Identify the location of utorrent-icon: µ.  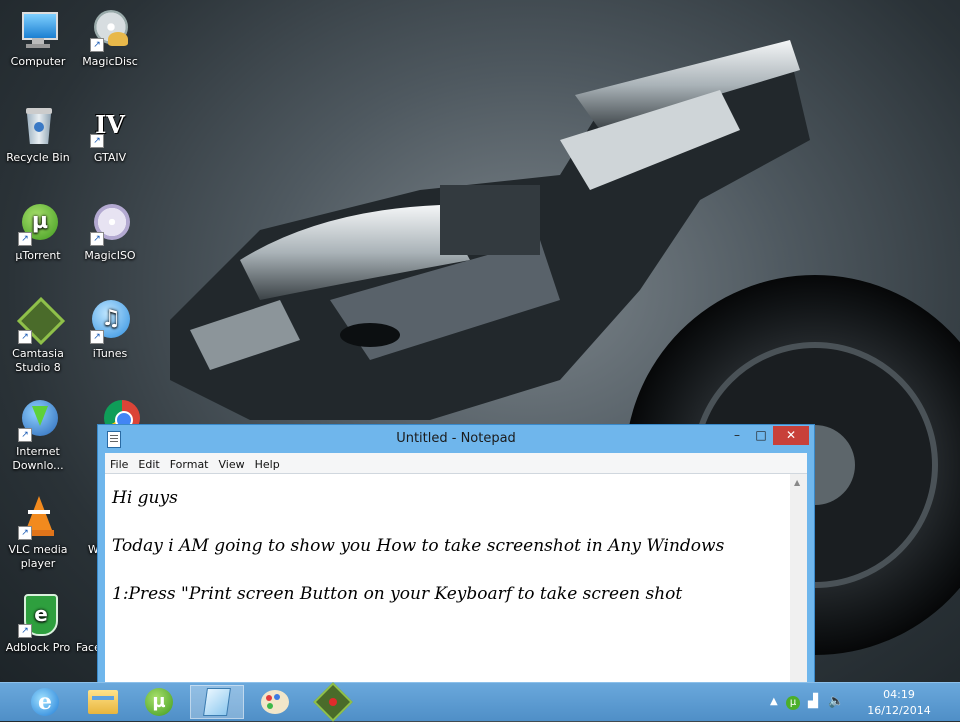
(159, 702).